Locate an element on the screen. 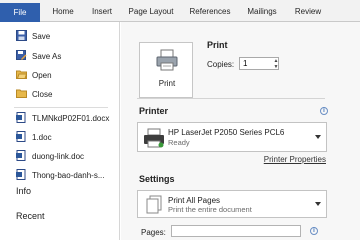  printer-name: HP LaserJet P2050 Series PCL6 is located at coordinates (226, 132).